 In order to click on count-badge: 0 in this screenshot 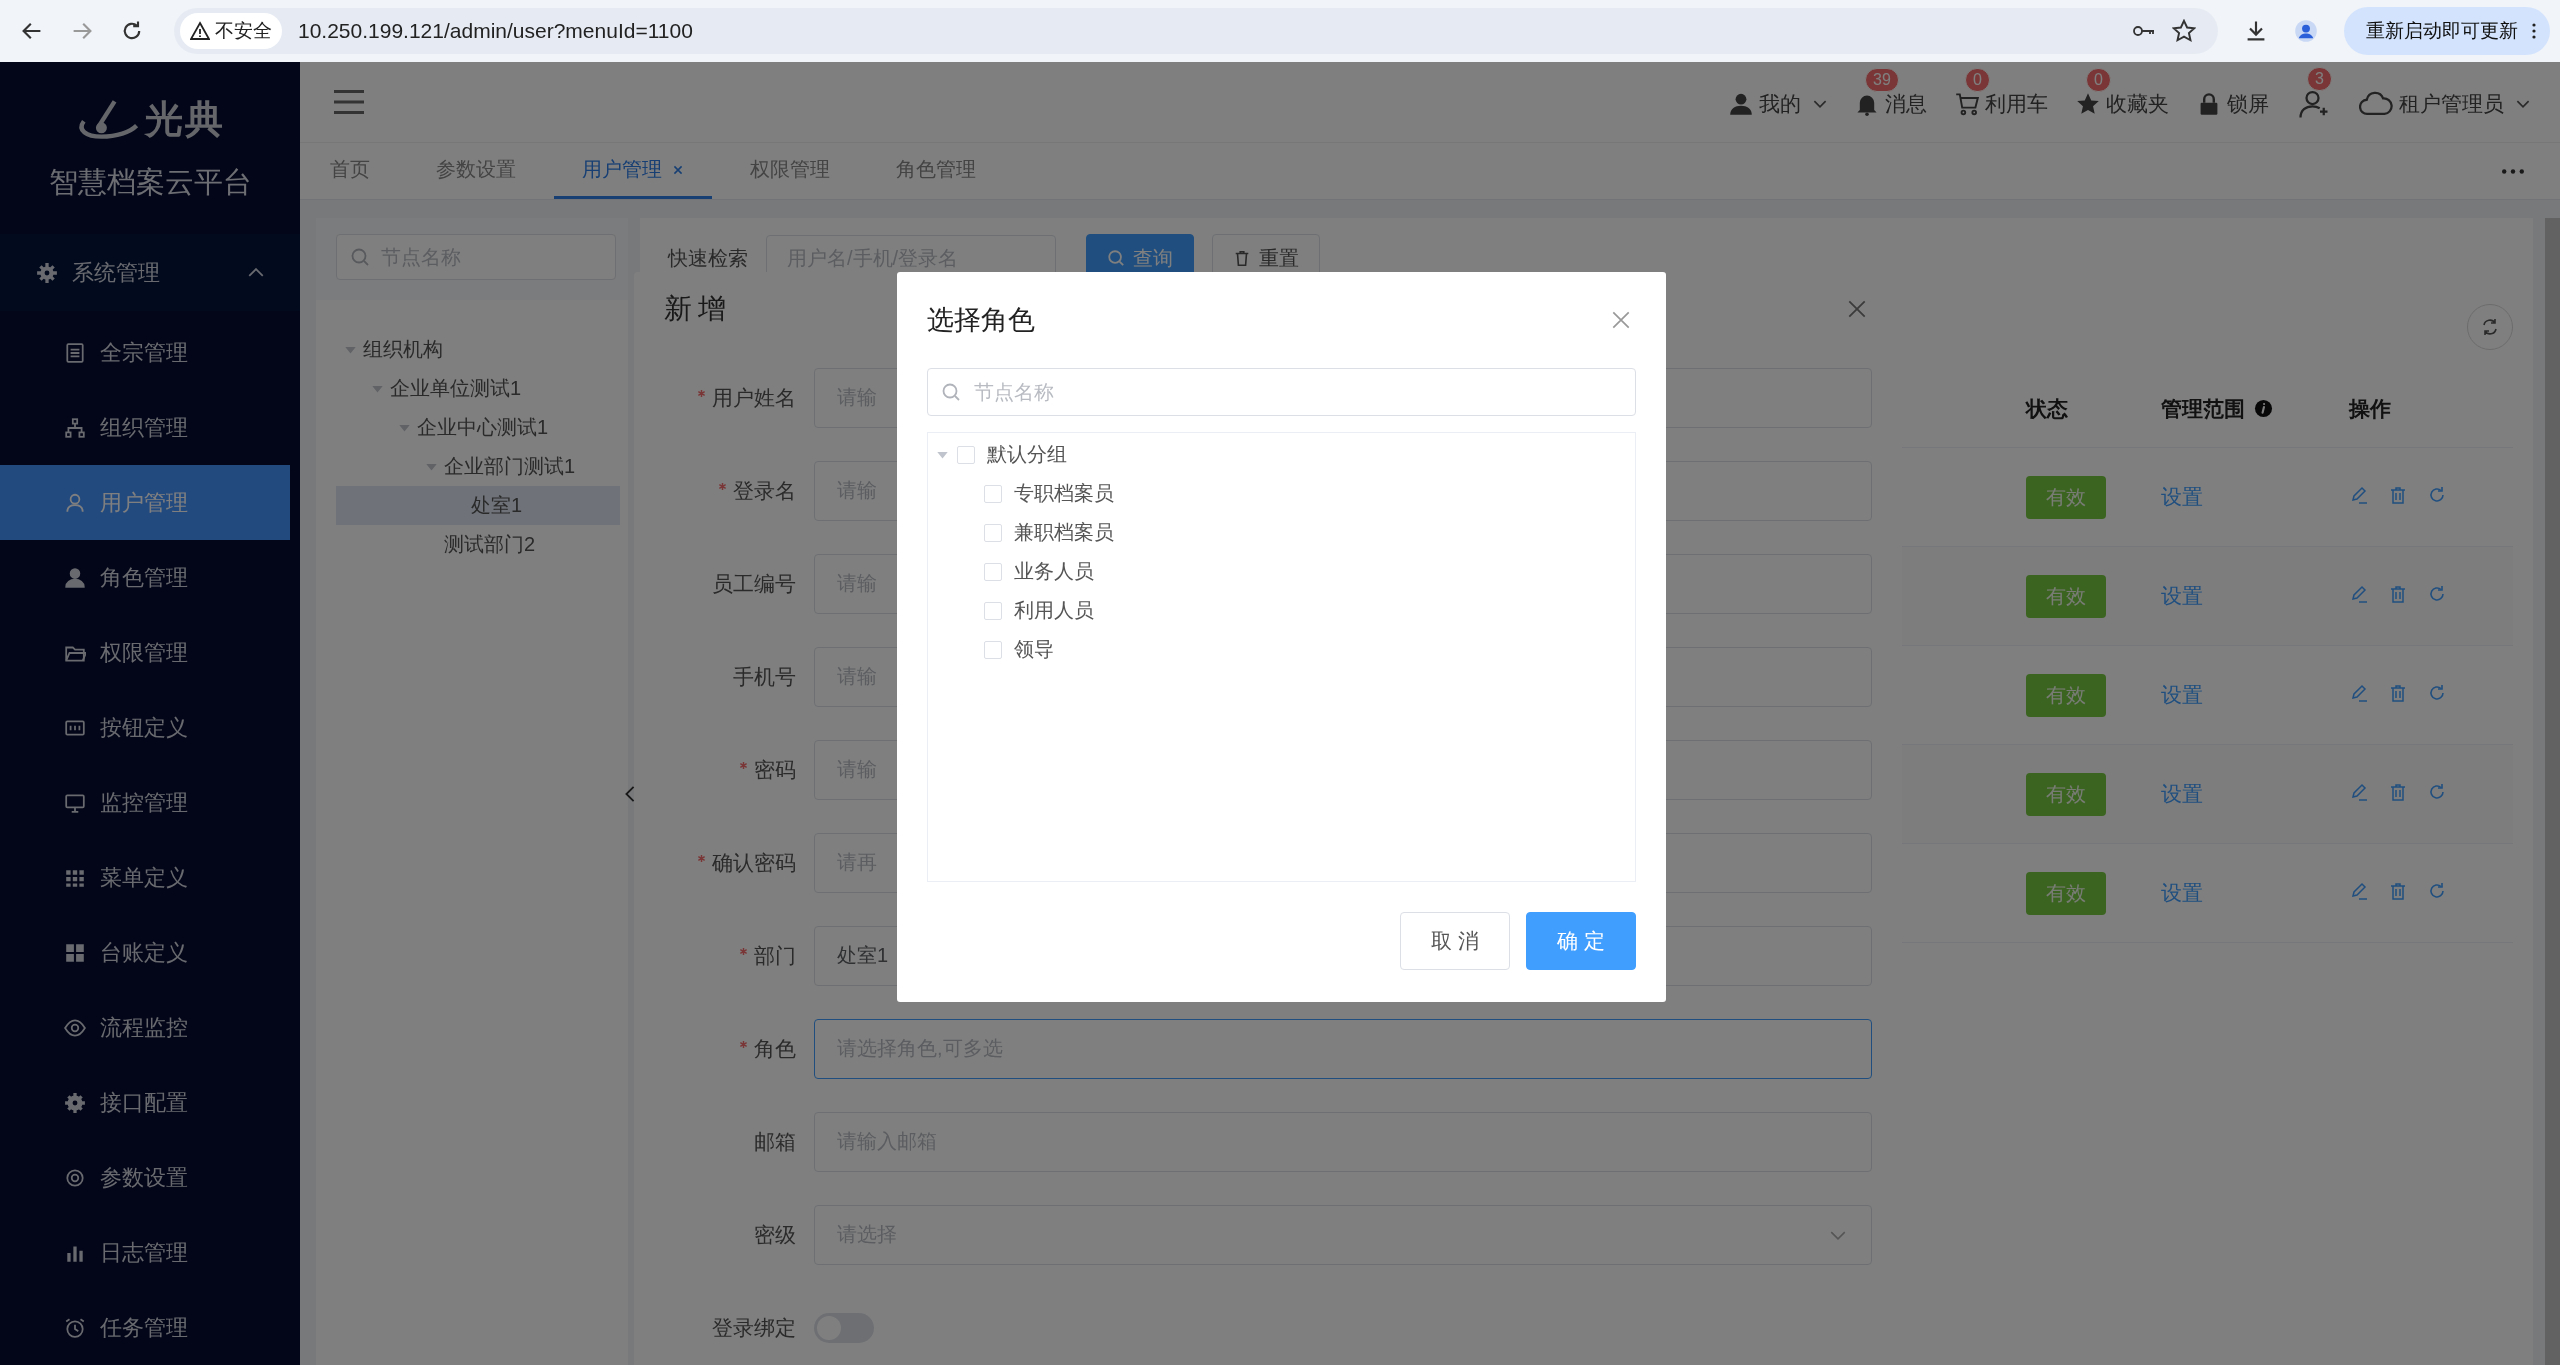, I will do `click(2098, 80)`.